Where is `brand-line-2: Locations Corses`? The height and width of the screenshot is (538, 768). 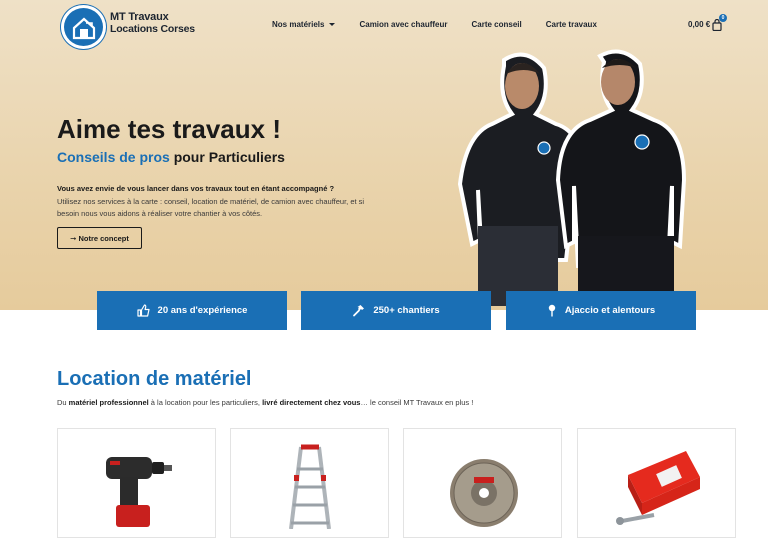
brand-line-2: Locations Corses is located at coordinates (152, 29).